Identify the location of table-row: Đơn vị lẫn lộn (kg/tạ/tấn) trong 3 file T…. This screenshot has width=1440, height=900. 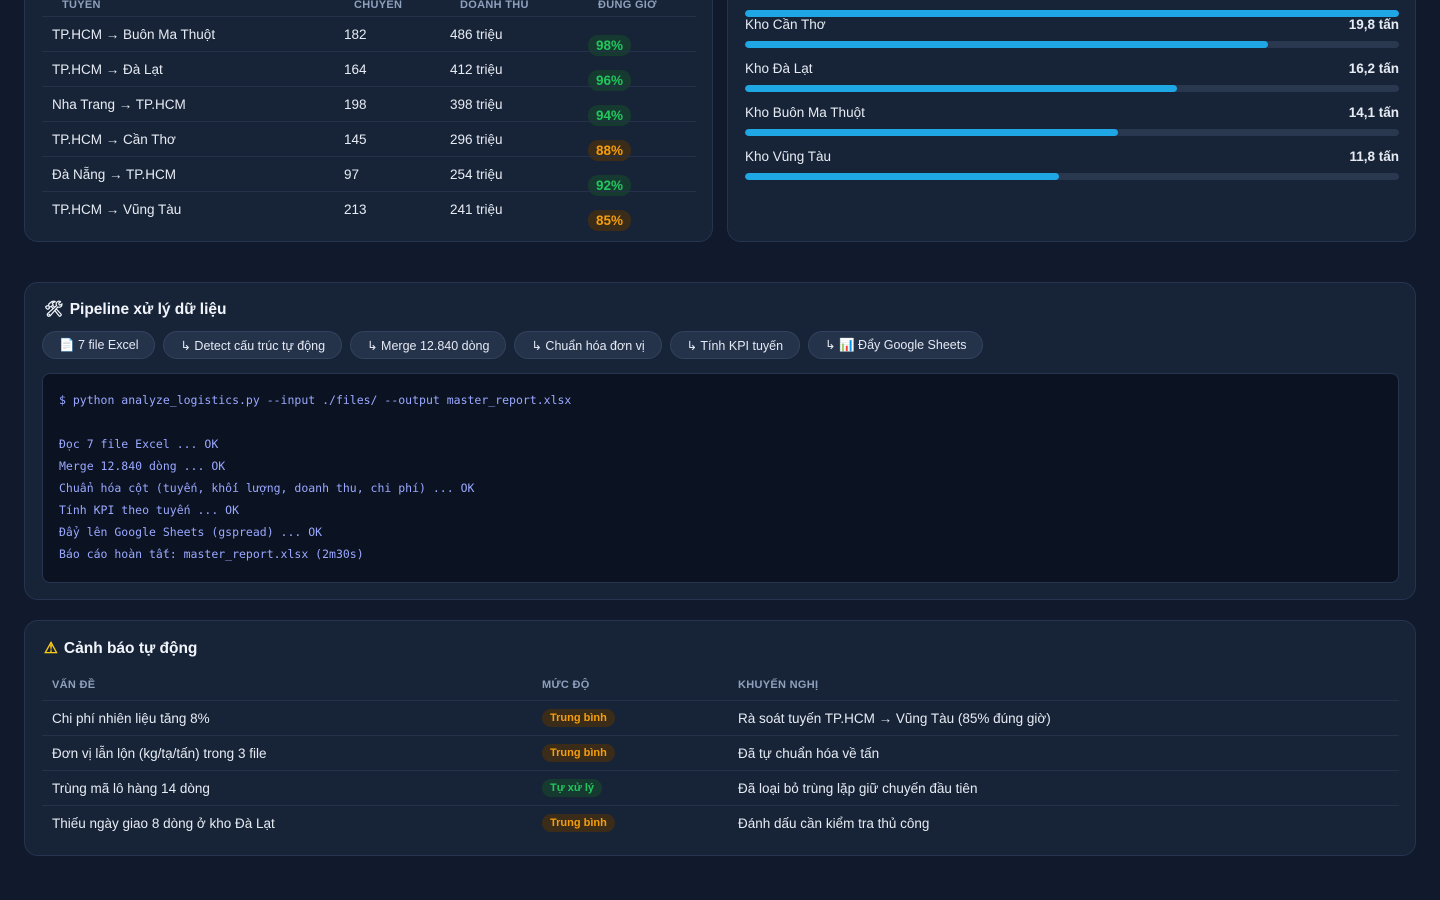
(720, 753).